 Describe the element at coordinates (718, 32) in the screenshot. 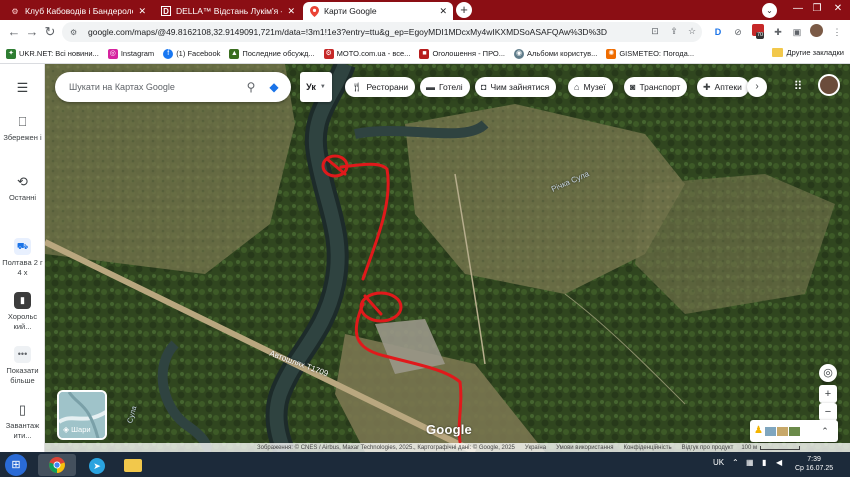

I see `extension-d-icon: D` at that location.